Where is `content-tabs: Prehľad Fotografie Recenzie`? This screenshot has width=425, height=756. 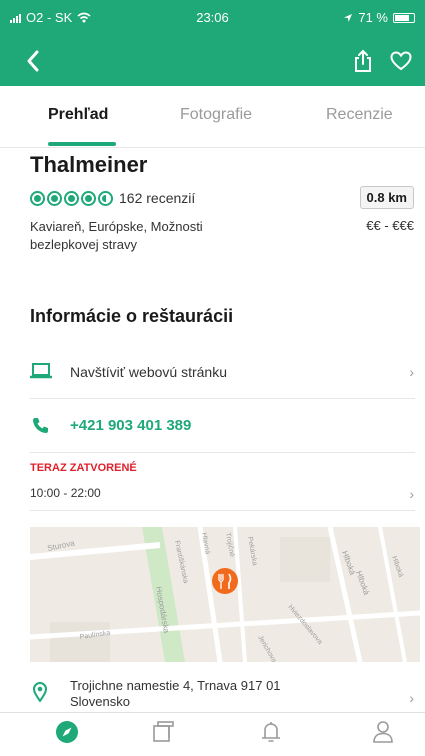
content-tabs: Prehľad Fotografie Recenzie is located at coordinates (212, 117).